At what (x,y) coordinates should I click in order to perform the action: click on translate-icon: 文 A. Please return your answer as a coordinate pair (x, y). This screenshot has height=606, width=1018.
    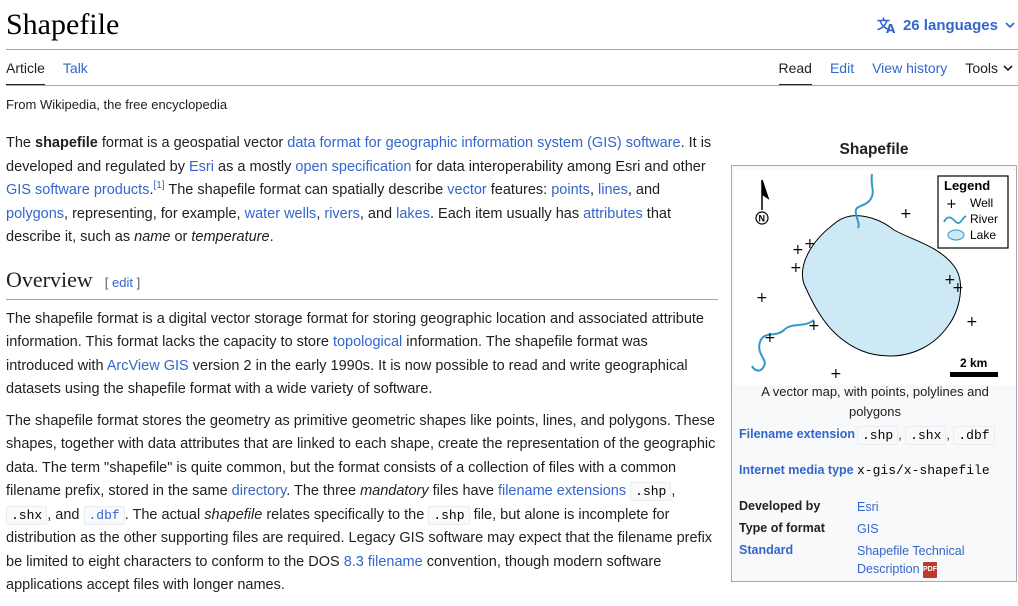
    Looking at the image, I should click on (886, 25).